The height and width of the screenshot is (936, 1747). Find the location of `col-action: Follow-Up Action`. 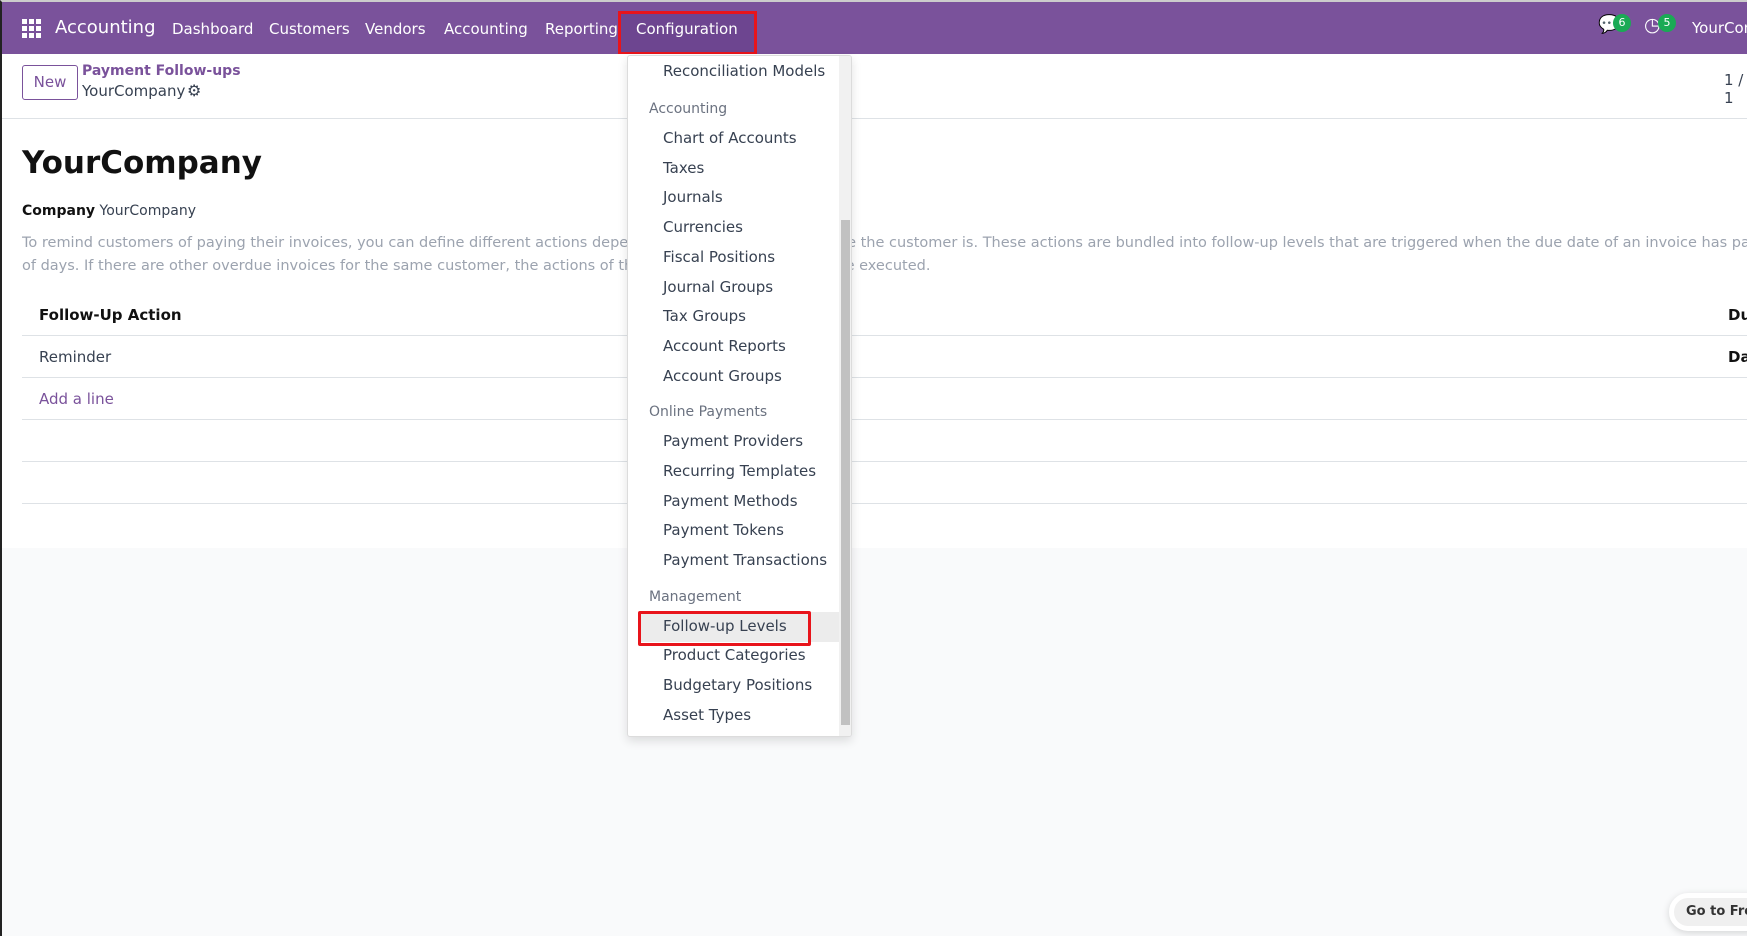

col-action: Follow-Up Action is located at coordinates (110, 315).